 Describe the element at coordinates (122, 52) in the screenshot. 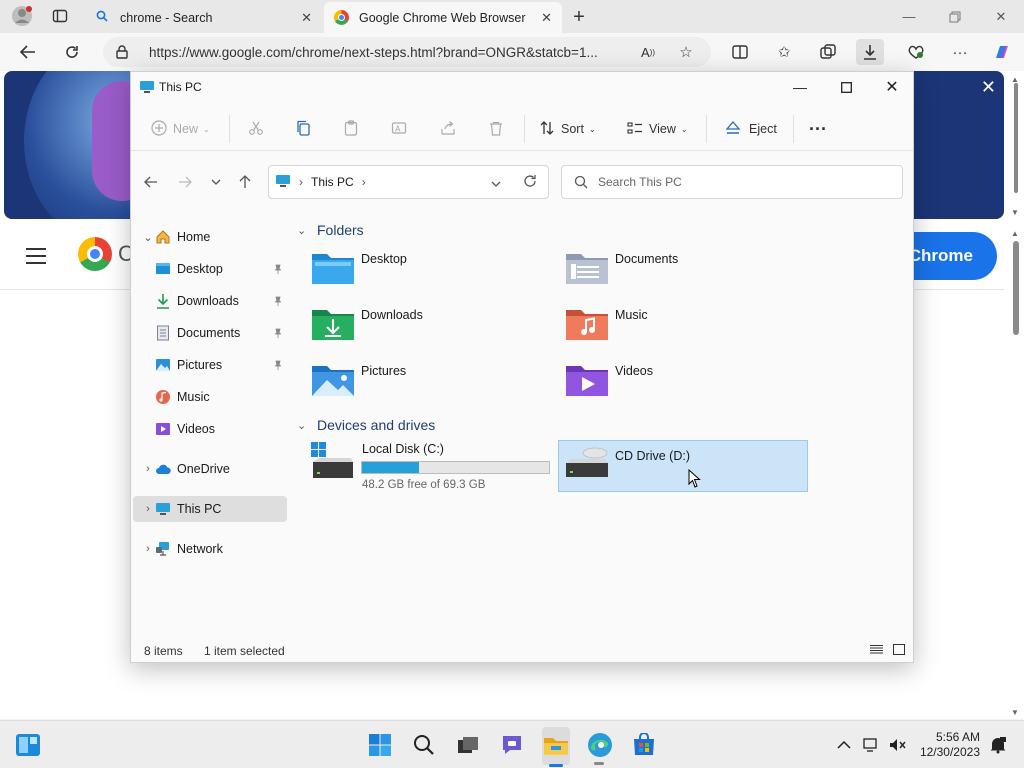

I see `lock-icon` at that location.